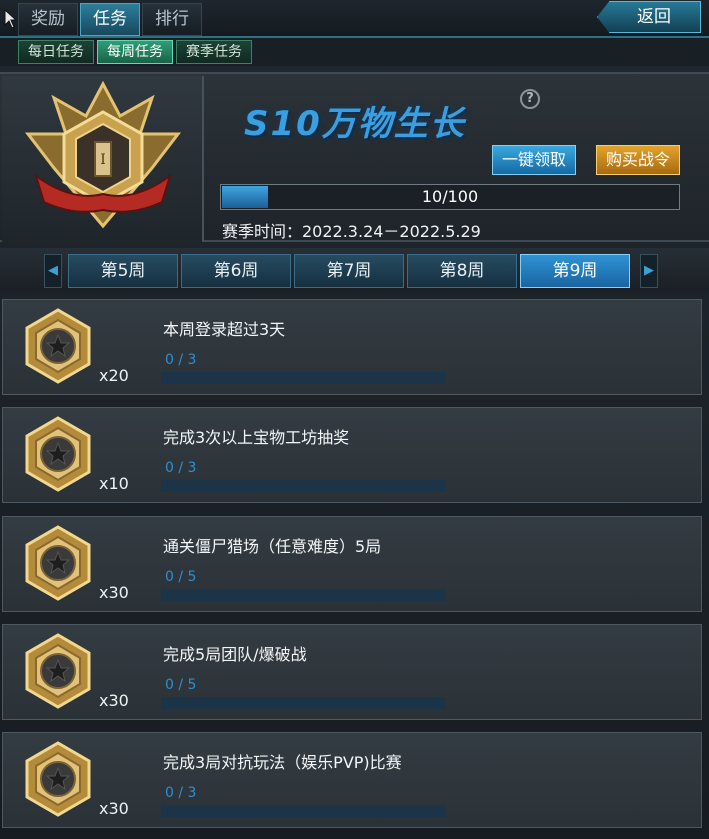 This screenshot has height=839, width=709. What do you see at coordinates (352, 564) in the screenshot?
I see `task-card: x30 通关僵尸猎场（任意难度）5局 0 / 5` at bounding box center [352, 564].